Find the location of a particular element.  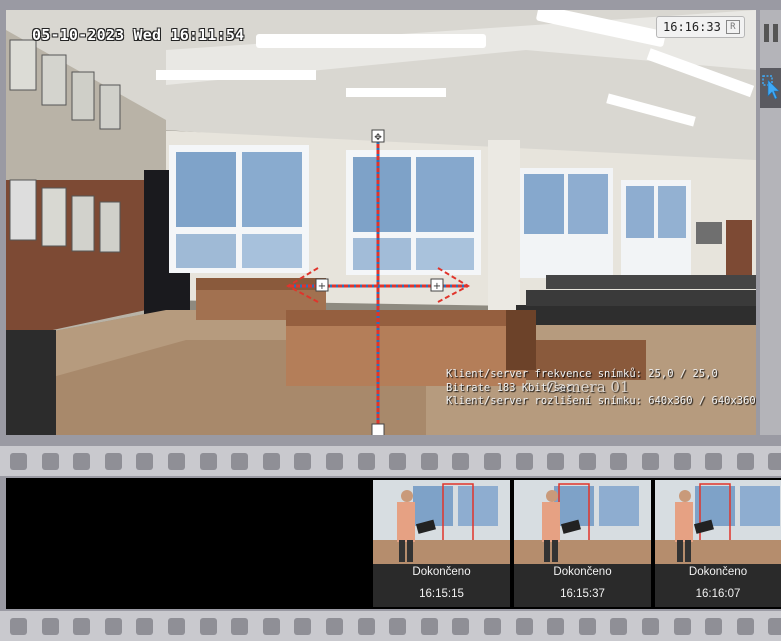

film-strip-bottom is located at coordinates (390, 626).